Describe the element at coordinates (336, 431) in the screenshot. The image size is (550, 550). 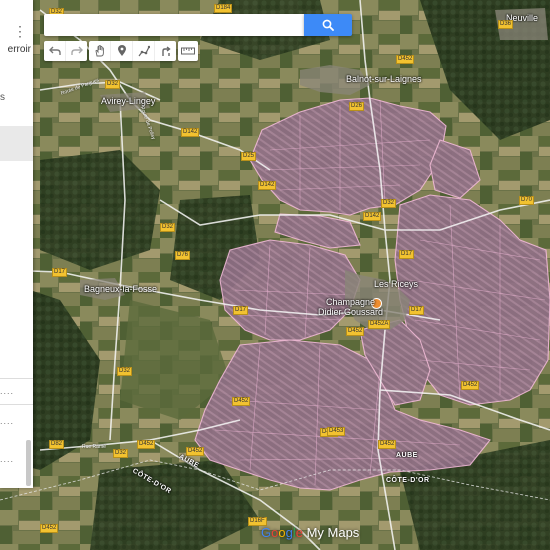
I see `road-number-label: D453` at that location.